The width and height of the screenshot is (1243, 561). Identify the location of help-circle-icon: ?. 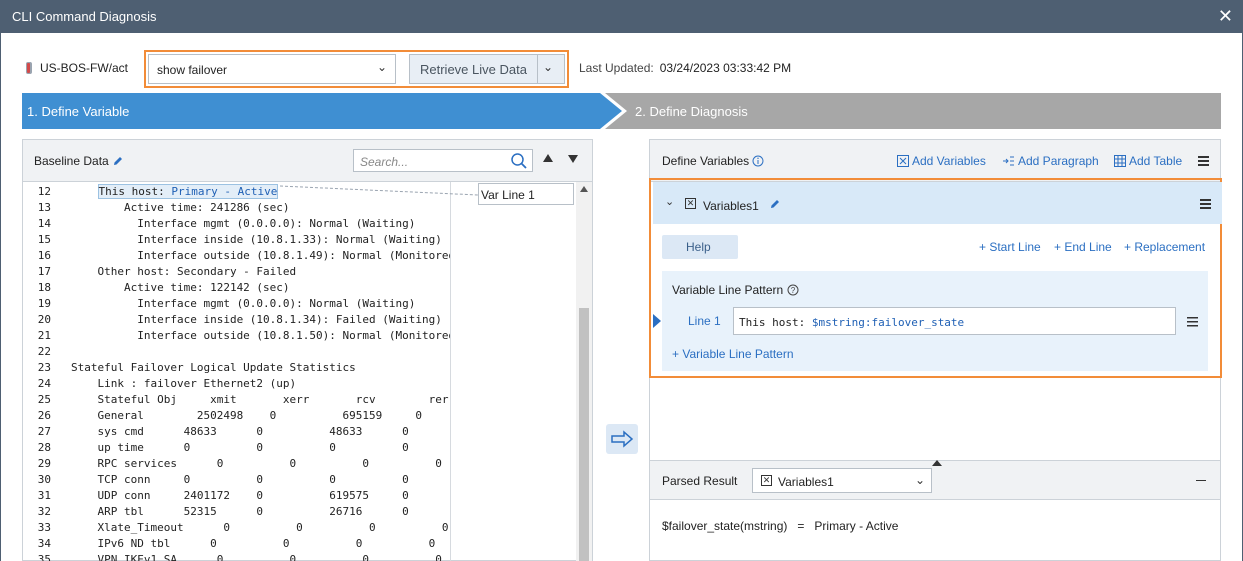
(793, 290).